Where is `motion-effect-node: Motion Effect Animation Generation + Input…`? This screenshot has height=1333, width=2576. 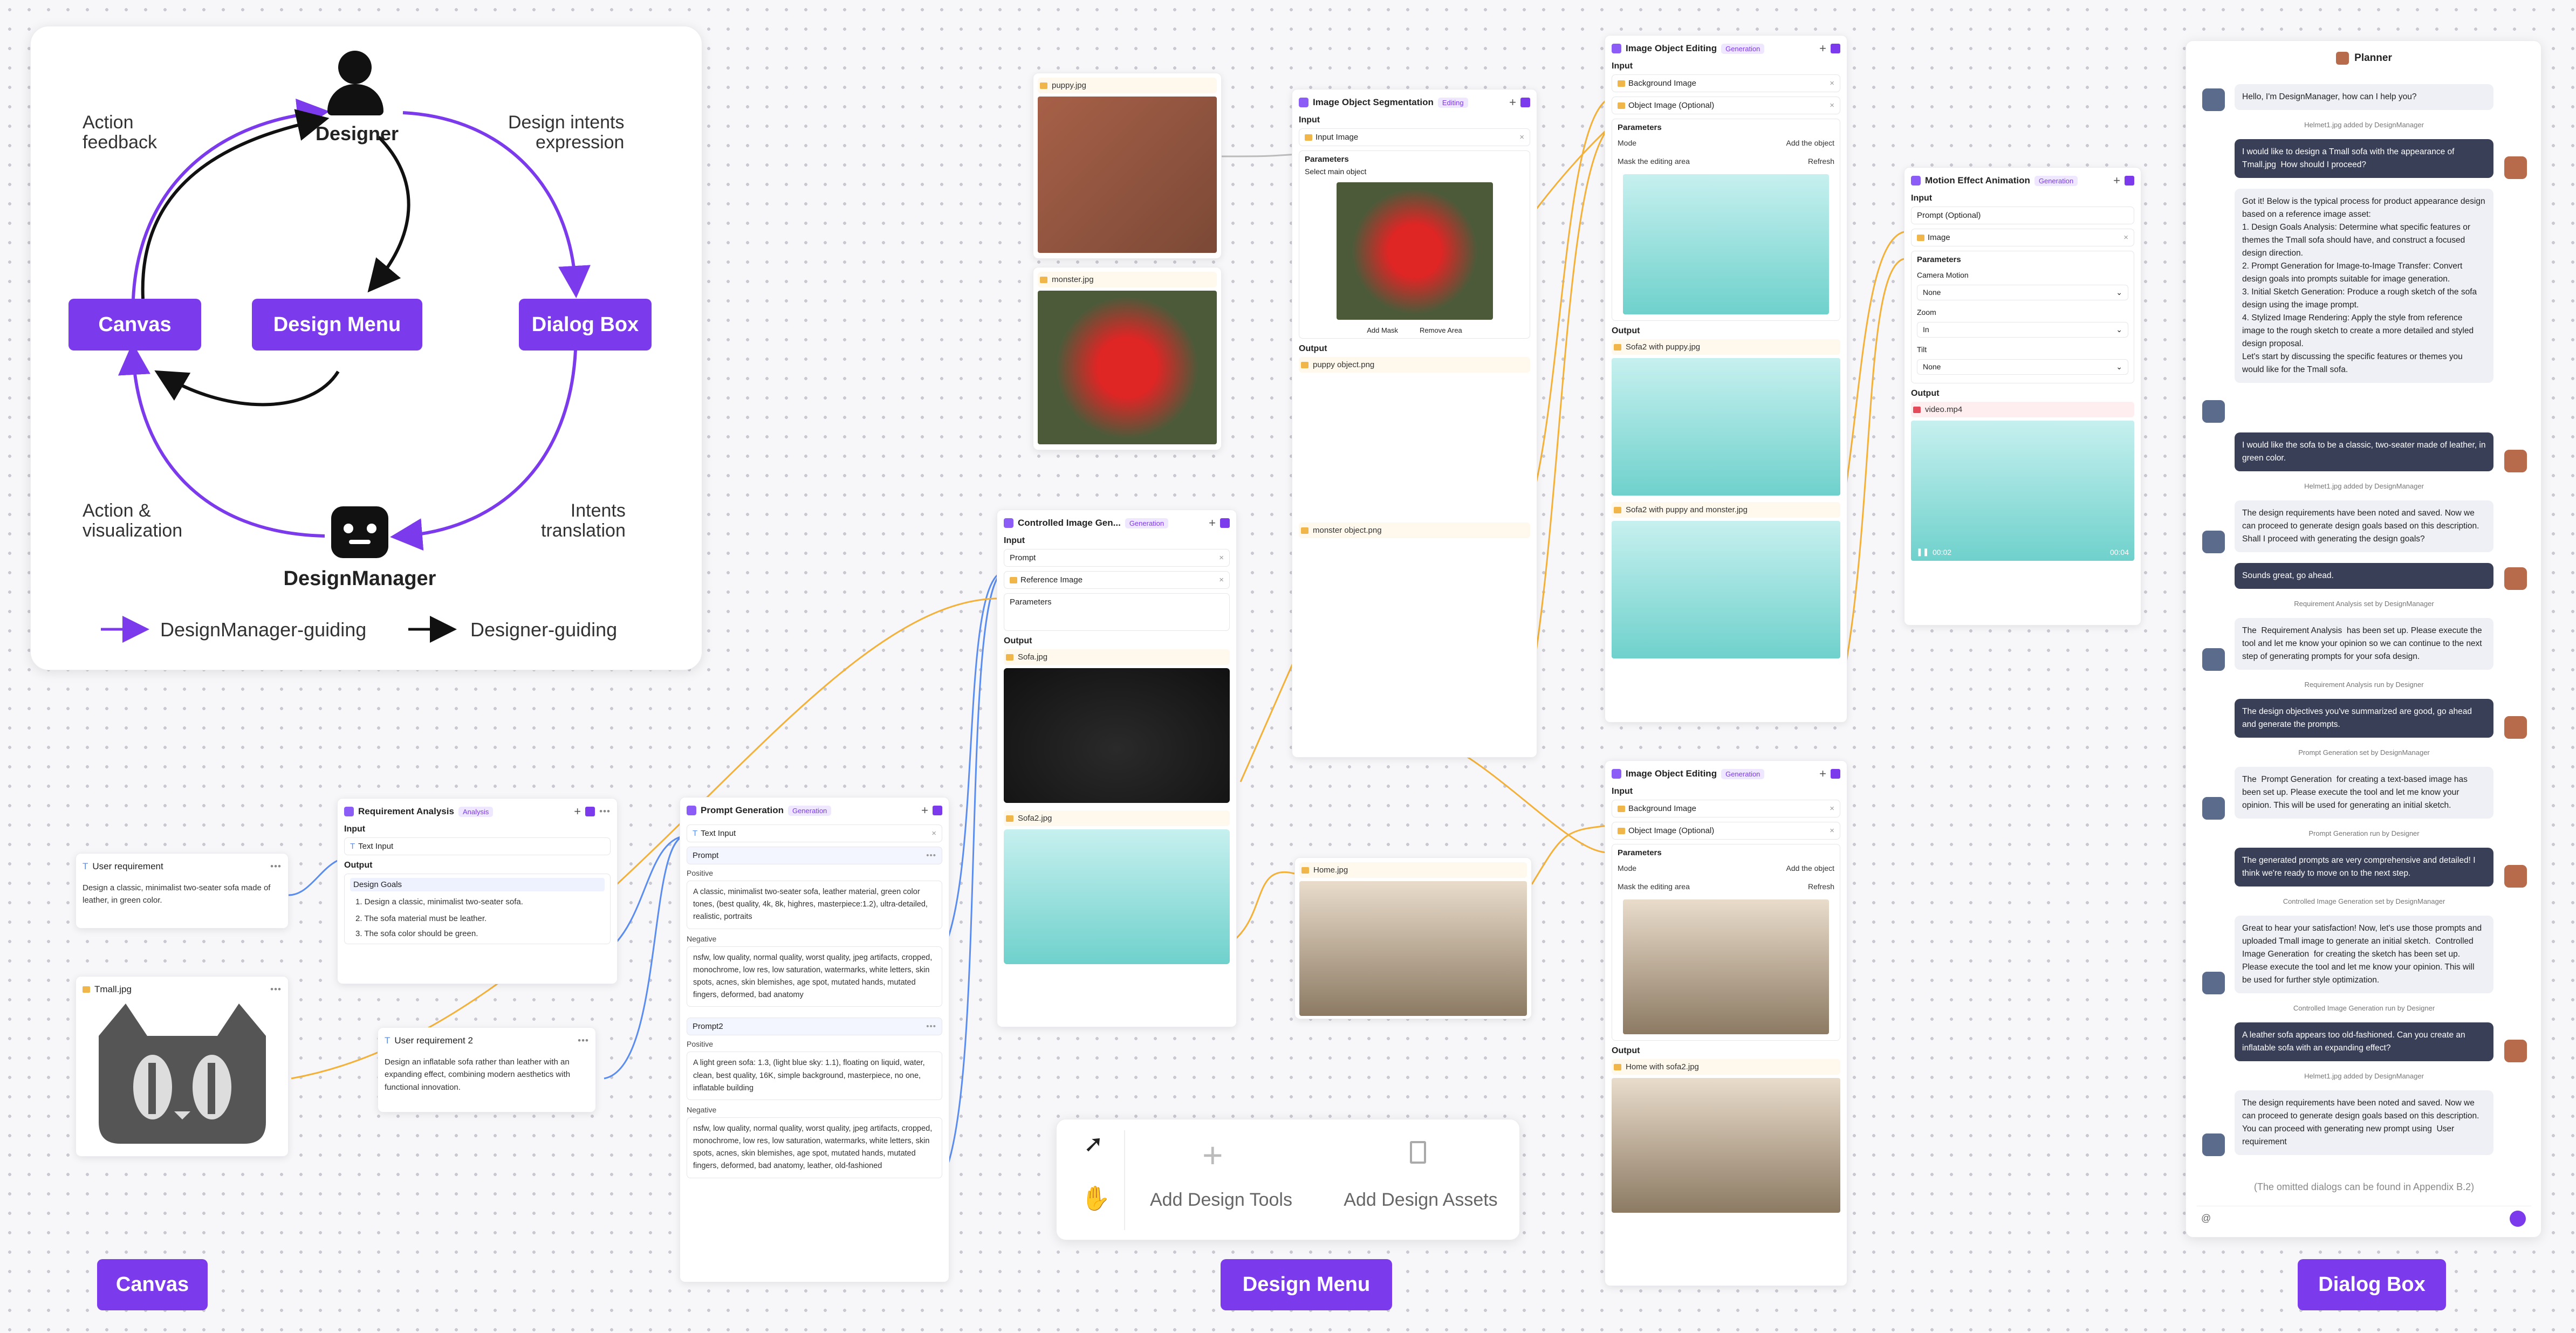 motion-effect-node: Motion Effect Animation Generation + Input… is located at coordinates (2022, 396).